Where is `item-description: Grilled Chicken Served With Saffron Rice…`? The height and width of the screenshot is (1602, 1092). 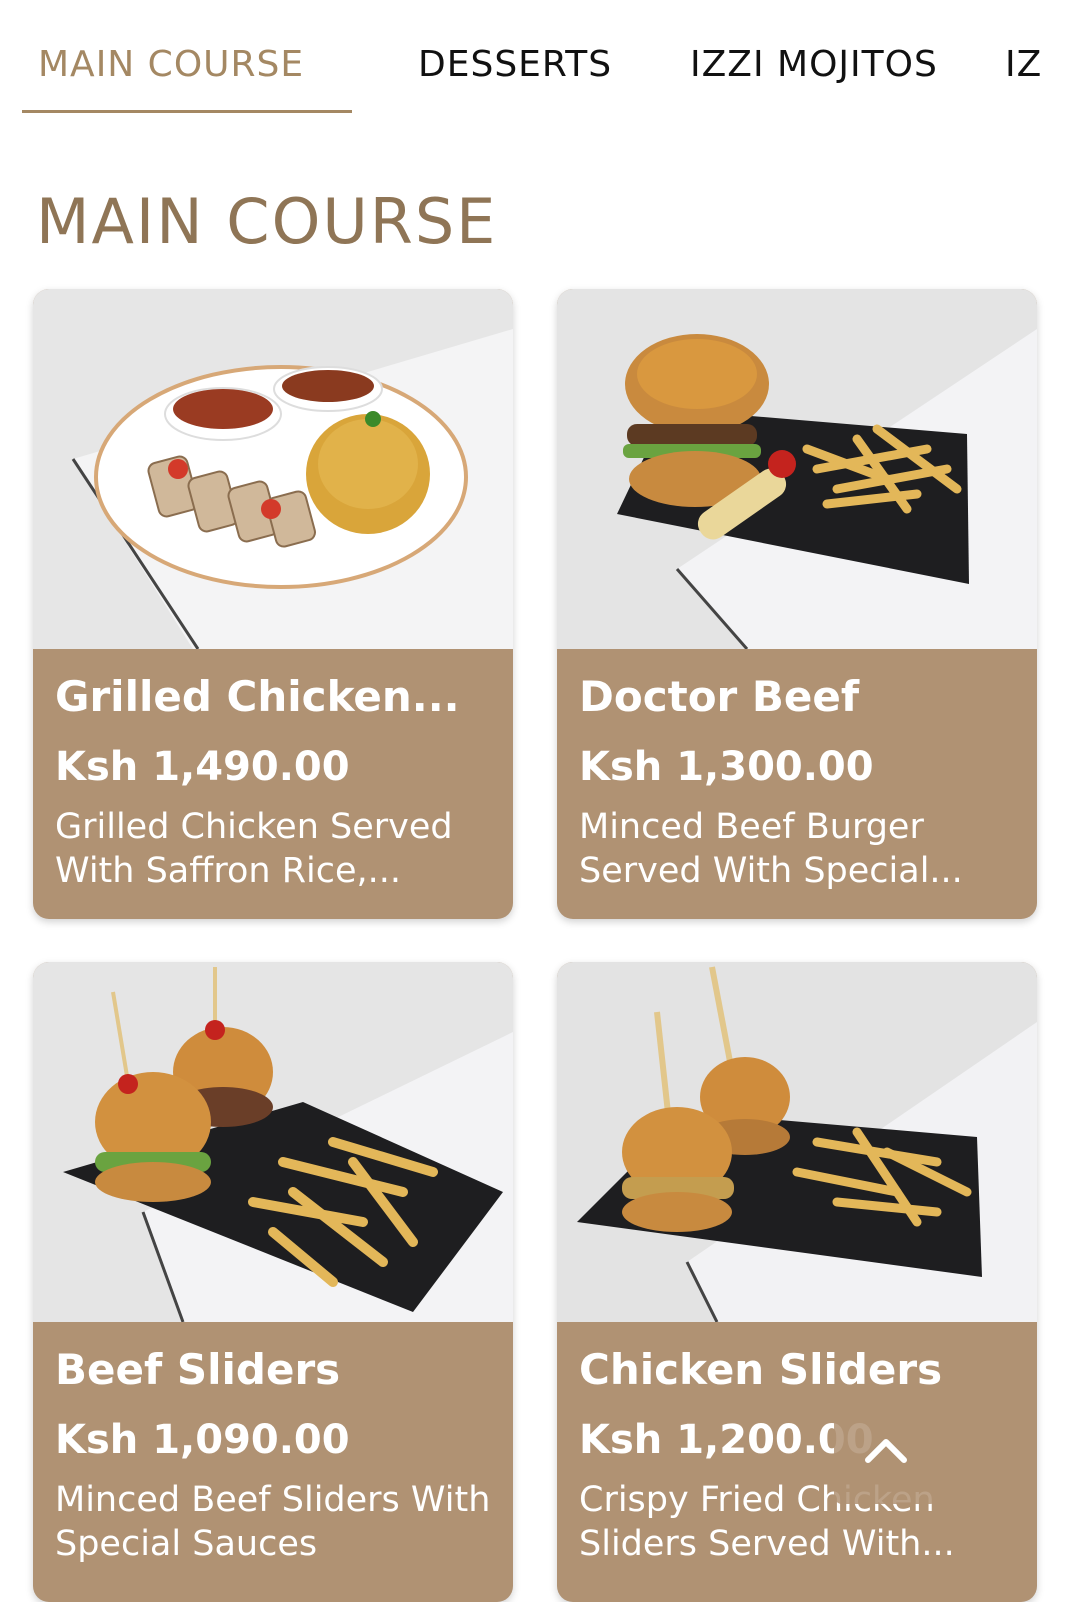 item-description: Grilled Chicken Served With Saffron Rice… is located at coordinates (254, 849).